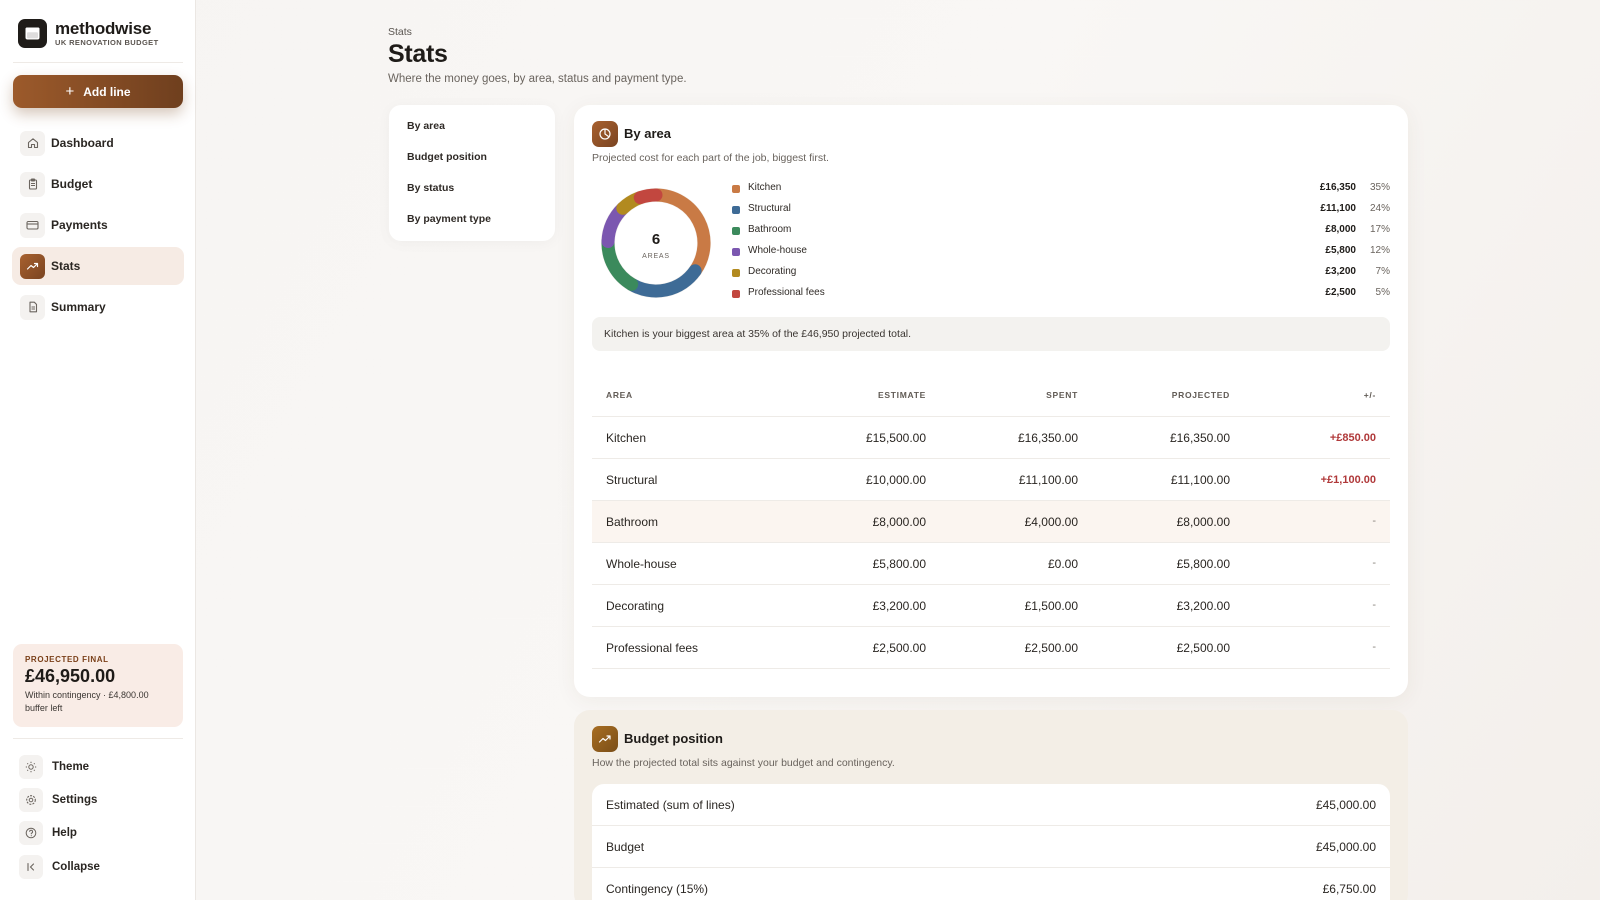  I want to click on collapse-button: Collapse, so click(59, 867).